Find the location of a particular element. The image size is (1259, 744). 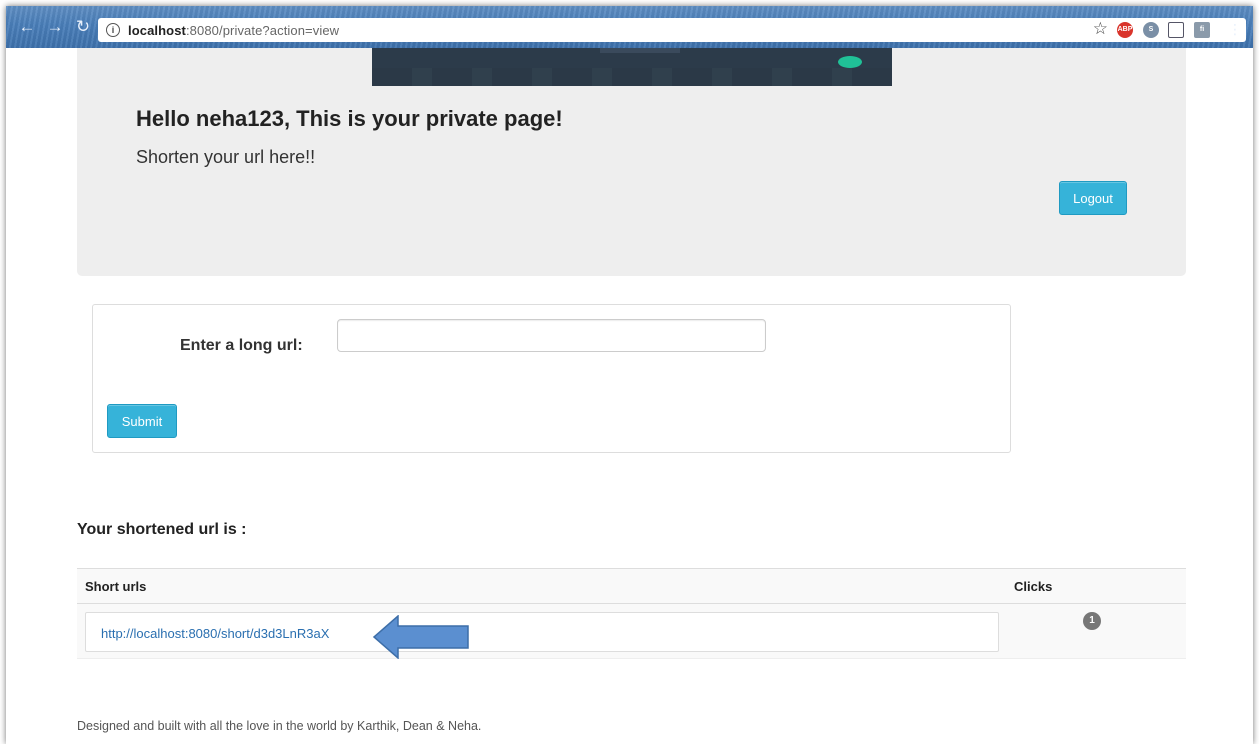

extension-fi-icon: fi is located at coordinates (1202, 30).